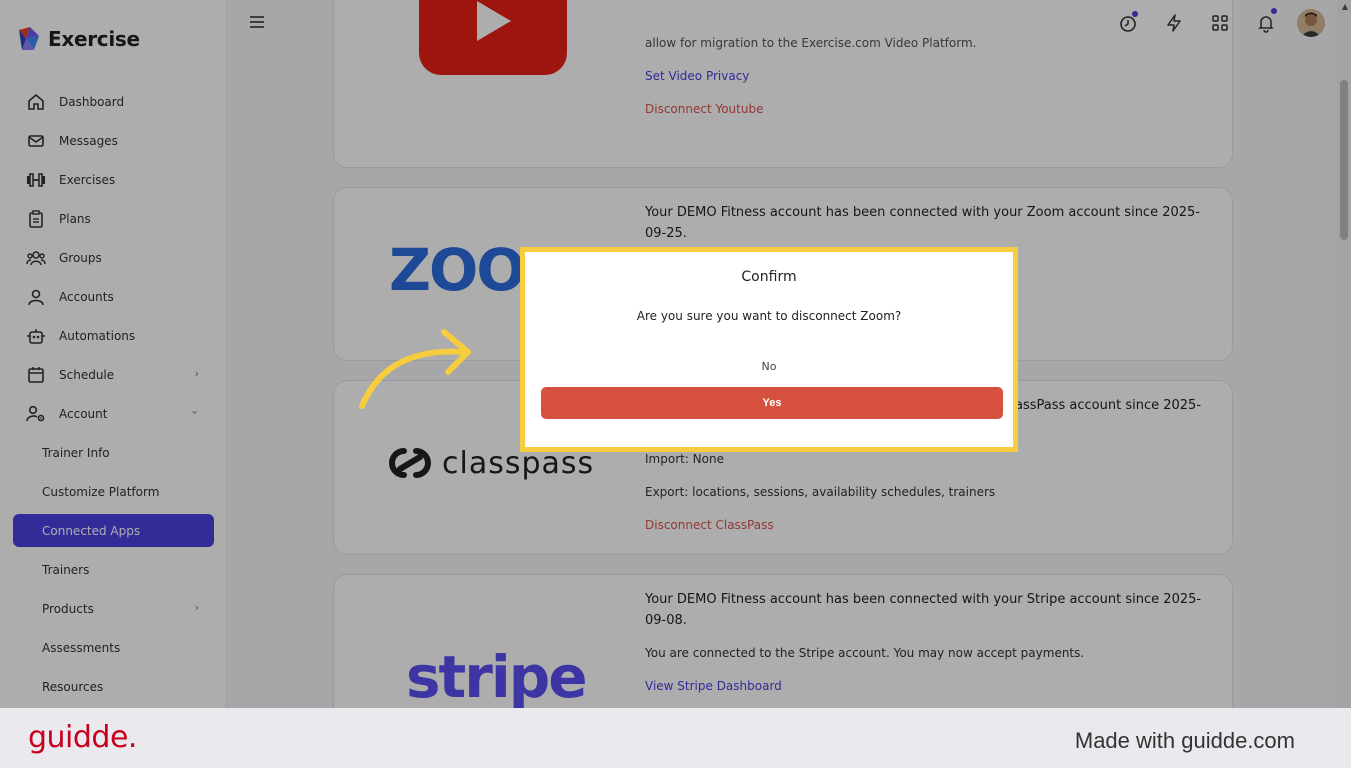  Describe the element at coordinates (675, 738) in the screenshot. I see `guidde-footer: guidde. Made with guidde.com` at that location.